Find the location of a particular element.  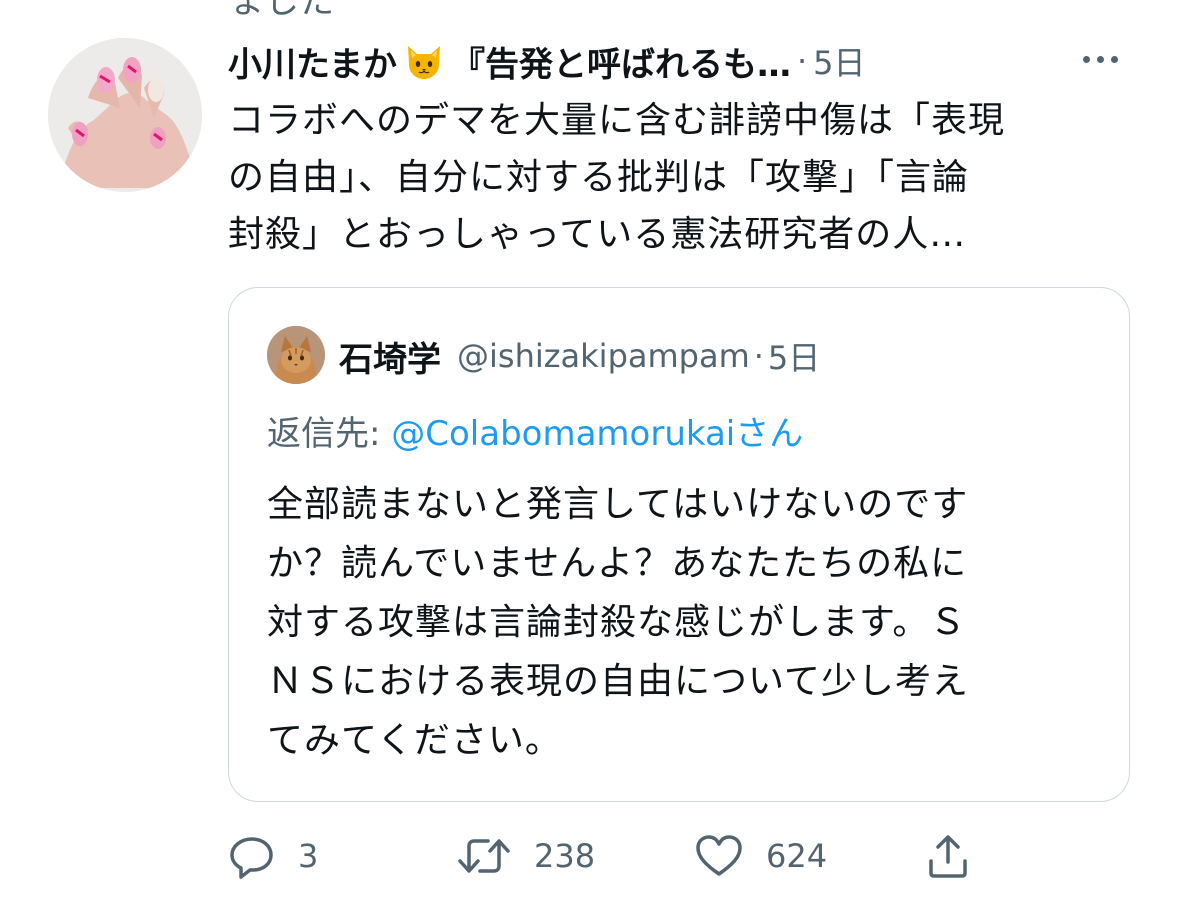

retweet-count: 238 is located at coordinates (565, 856).